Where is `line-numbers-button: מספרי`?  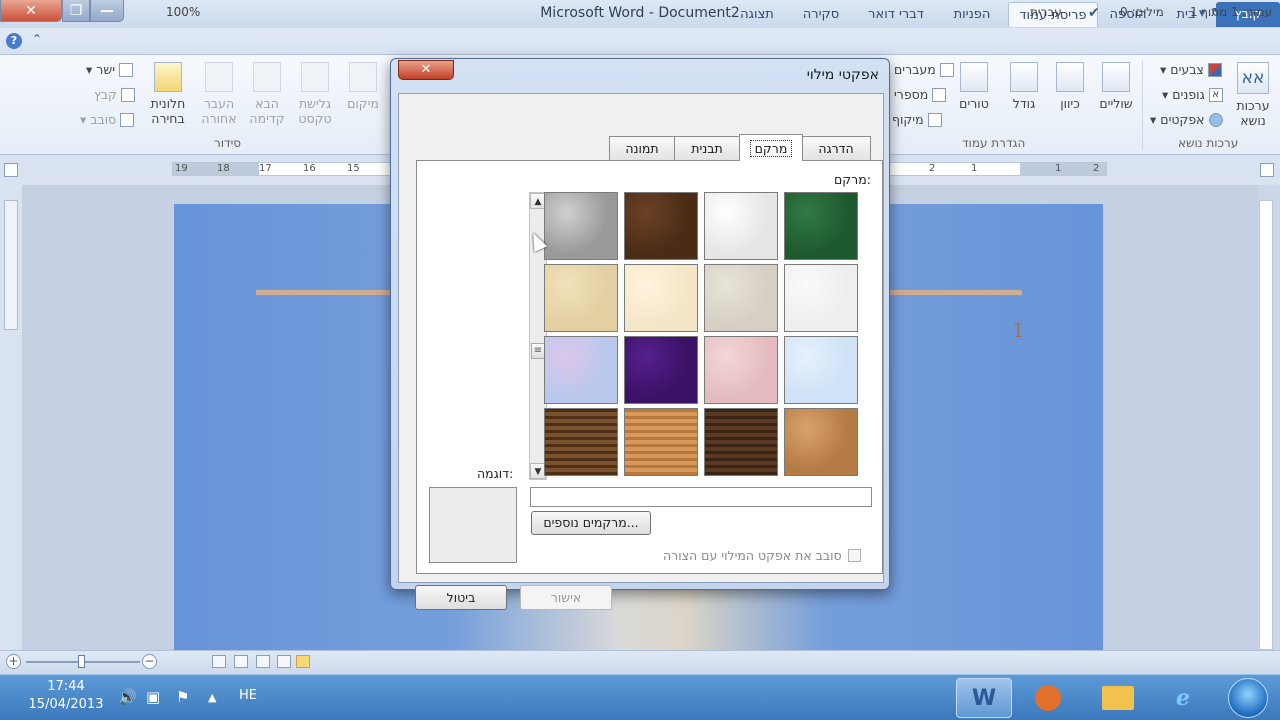
line-numbers-button: מספרי is located at coordinates (920, 94).